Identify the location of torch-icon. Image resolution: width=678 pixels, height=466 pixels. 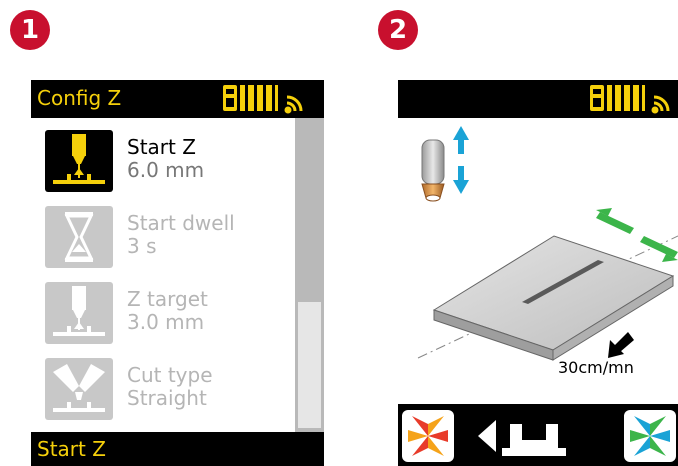
(433, 170).